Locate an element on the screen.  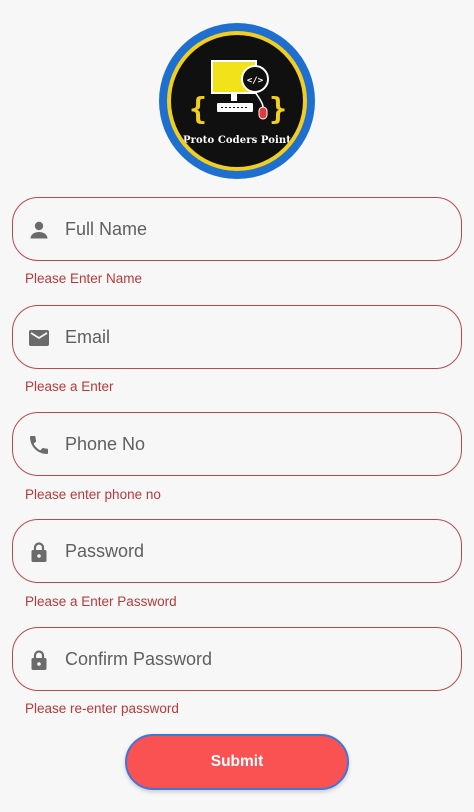
full-name-input is located at coordinates (255, 229).